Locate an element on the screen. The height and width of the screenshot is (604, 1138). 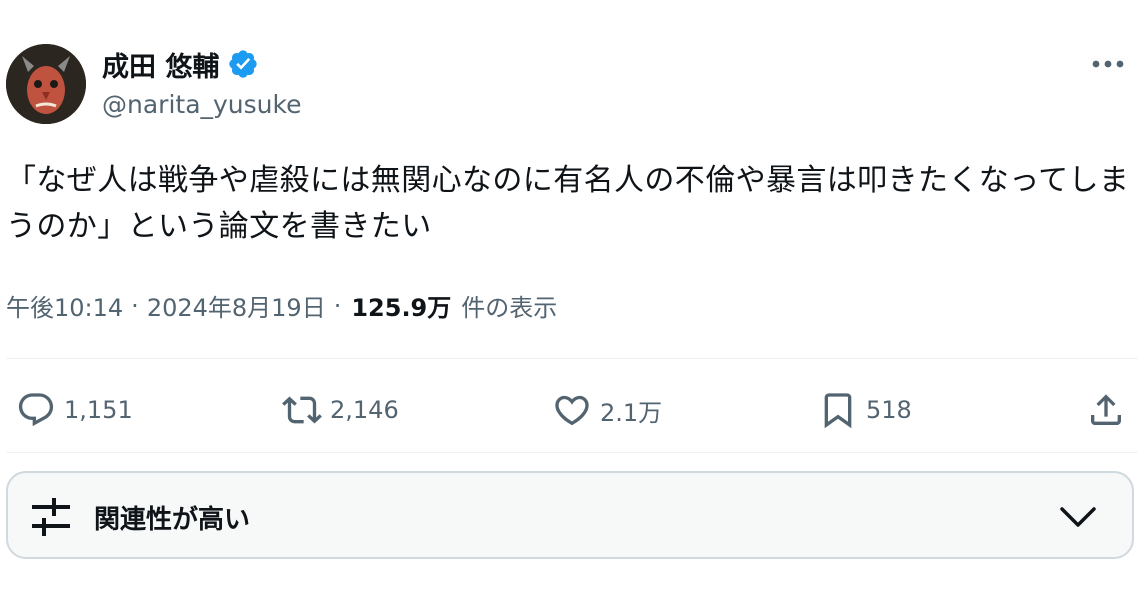
views-label: 件の表示 is located at coordinates (509, 308).